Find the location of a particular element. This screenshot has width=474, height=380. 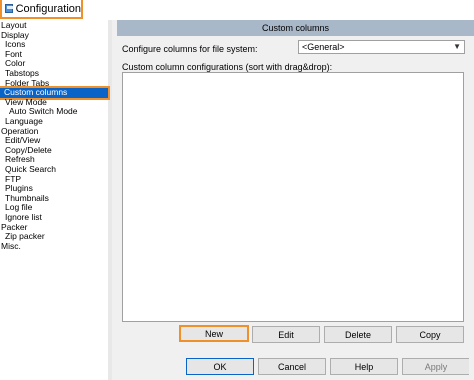

copy-button: Copy is located at coordinates (430, 334).